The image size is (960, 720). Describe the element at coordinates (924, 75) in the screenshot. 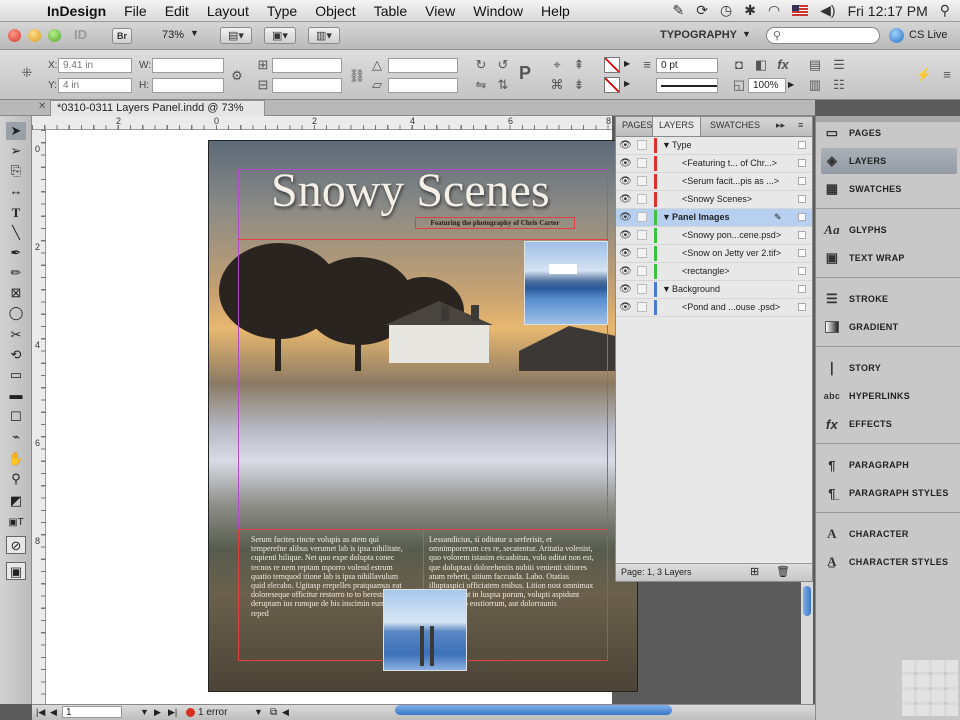

I see `quick-apply-icon: ⚡` at that location.